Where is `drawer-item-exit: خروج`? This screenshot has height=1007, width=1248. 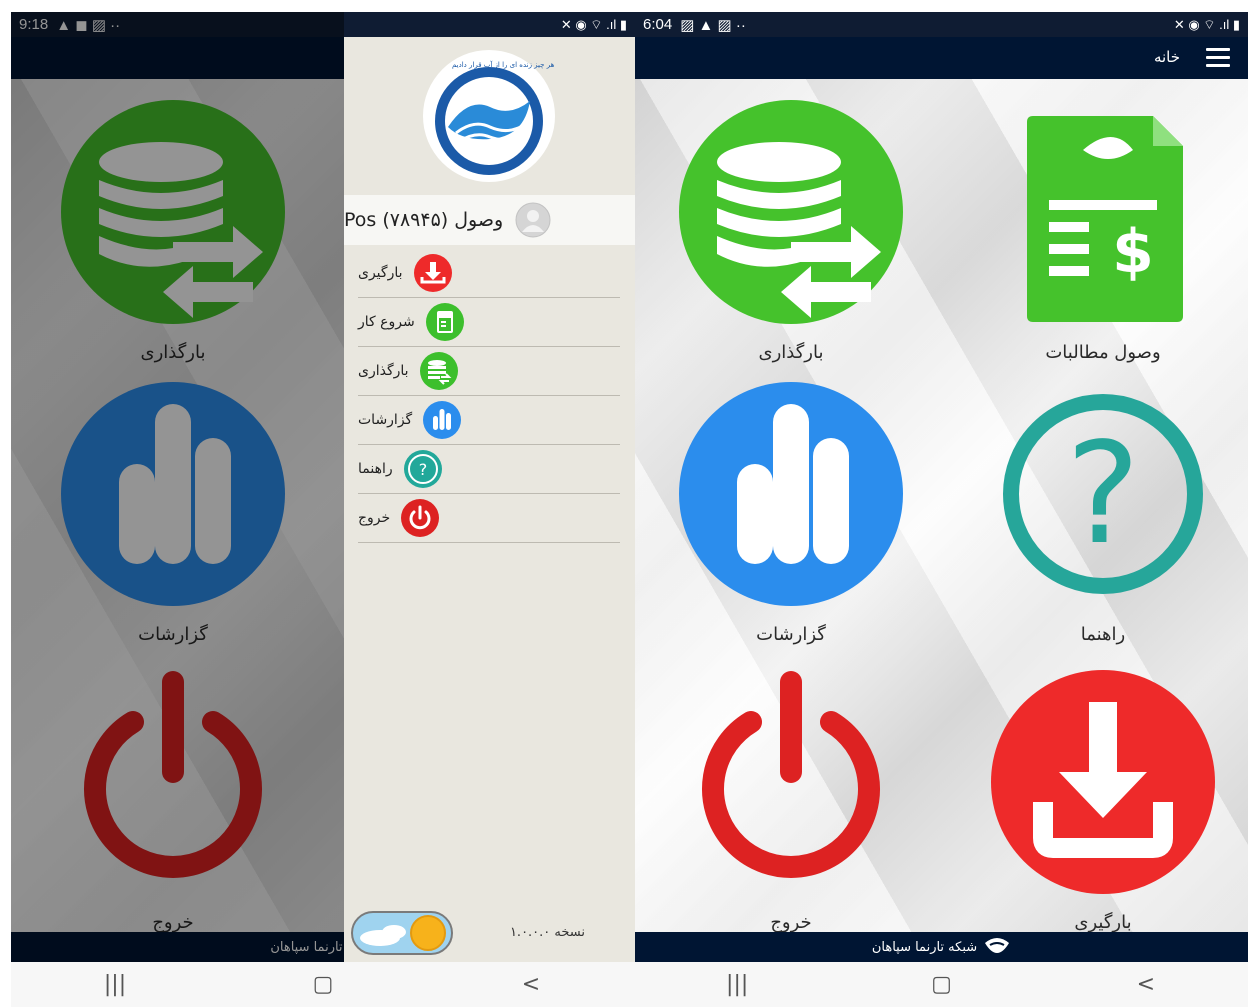
drawer-item-exit: خروج is located at coordinates (489, 518).